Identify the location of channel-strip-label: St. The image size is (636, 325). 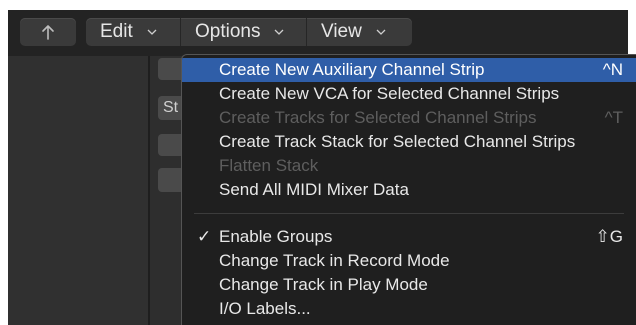
(171, 107).